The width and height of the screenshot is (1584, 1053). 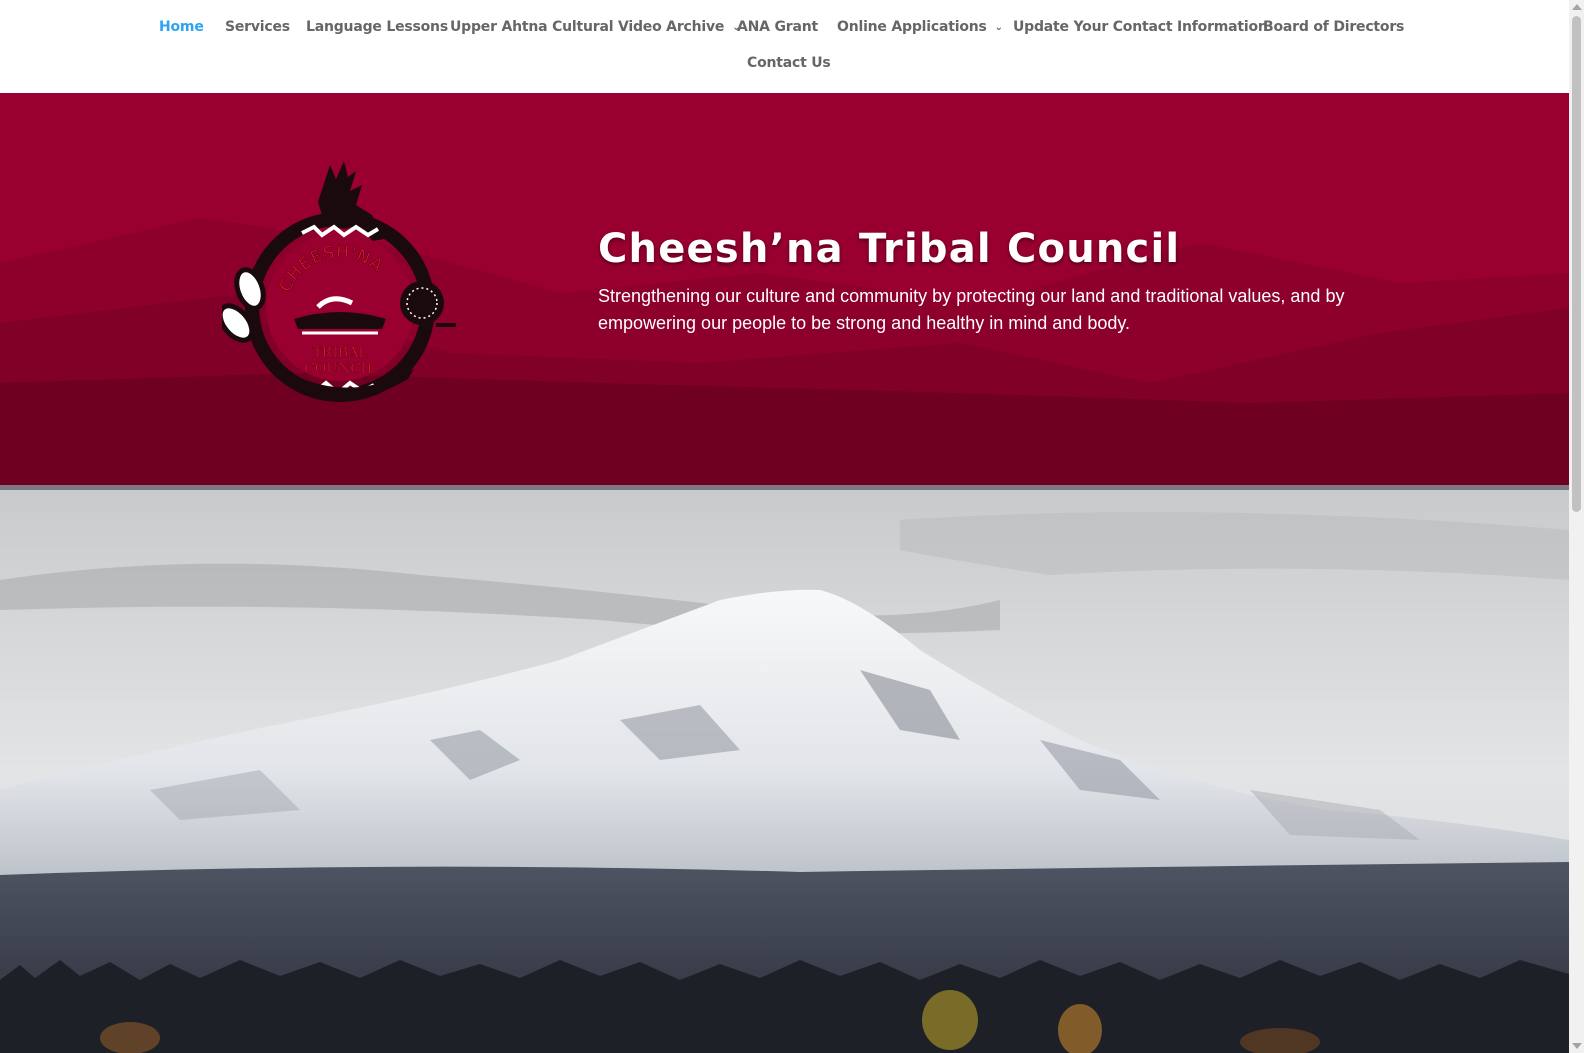 I want to click on vertical-scrollbar, so click(x=1576, y=526).